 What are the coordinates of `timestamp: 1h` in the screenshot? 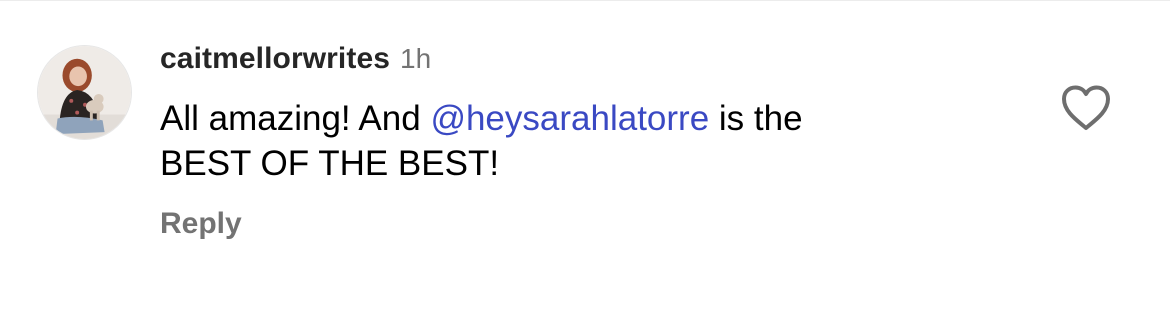 It's located at (416, 58).